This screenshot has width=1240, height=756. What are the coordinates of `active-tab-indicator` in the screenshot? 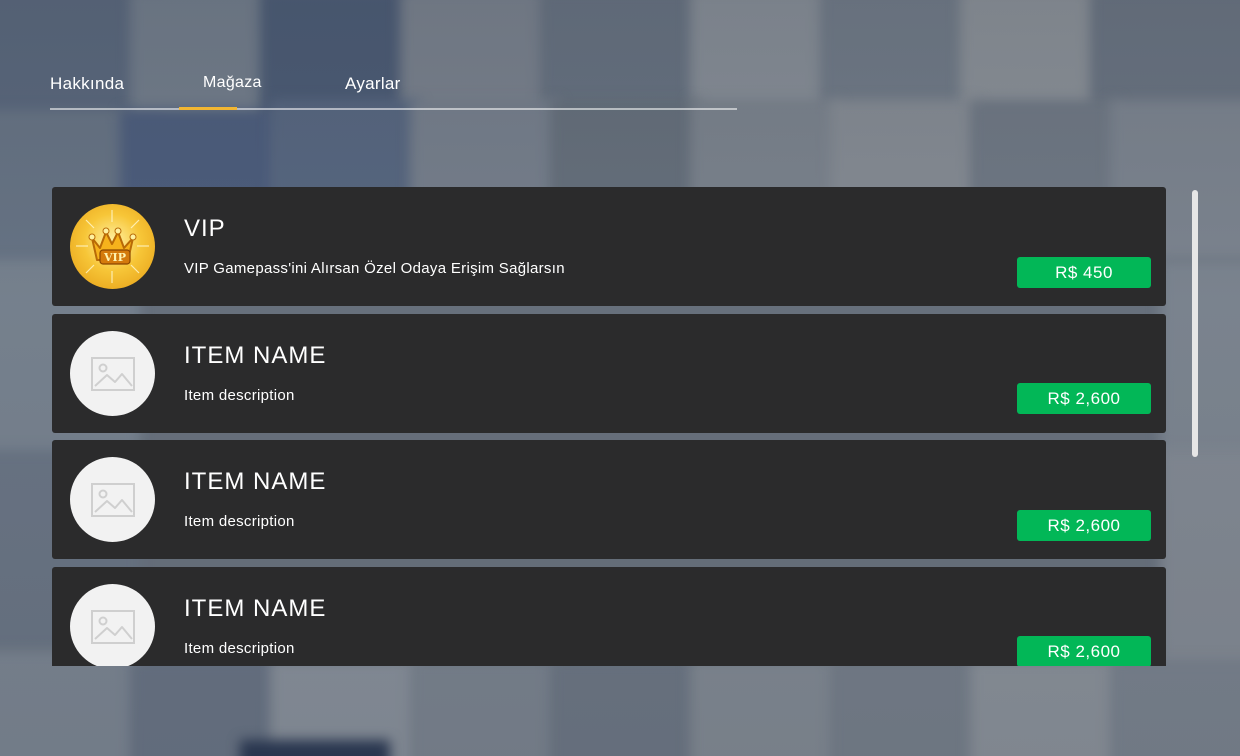 It's located at (208, 108).